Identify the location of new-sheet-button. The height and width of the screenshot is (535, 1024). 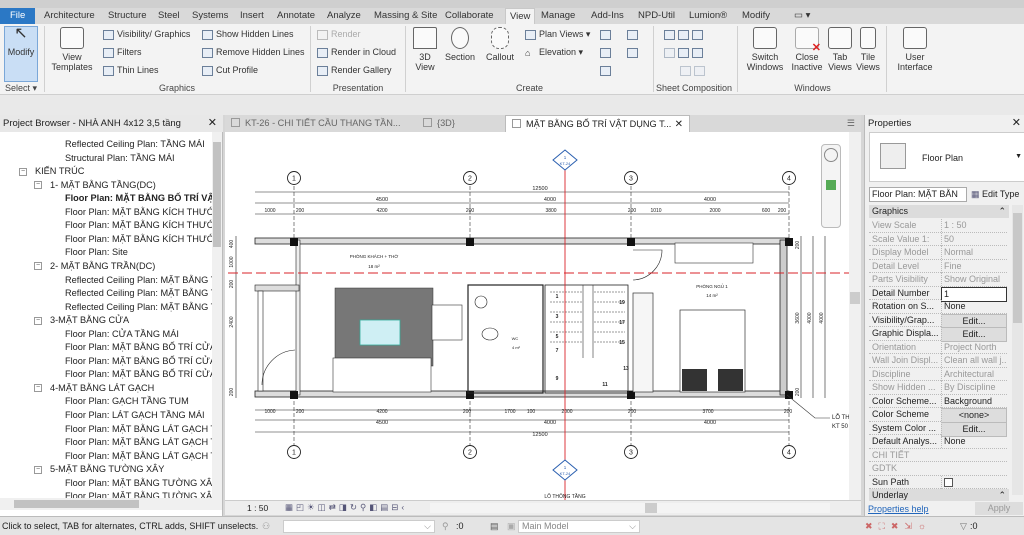
(685, 34).